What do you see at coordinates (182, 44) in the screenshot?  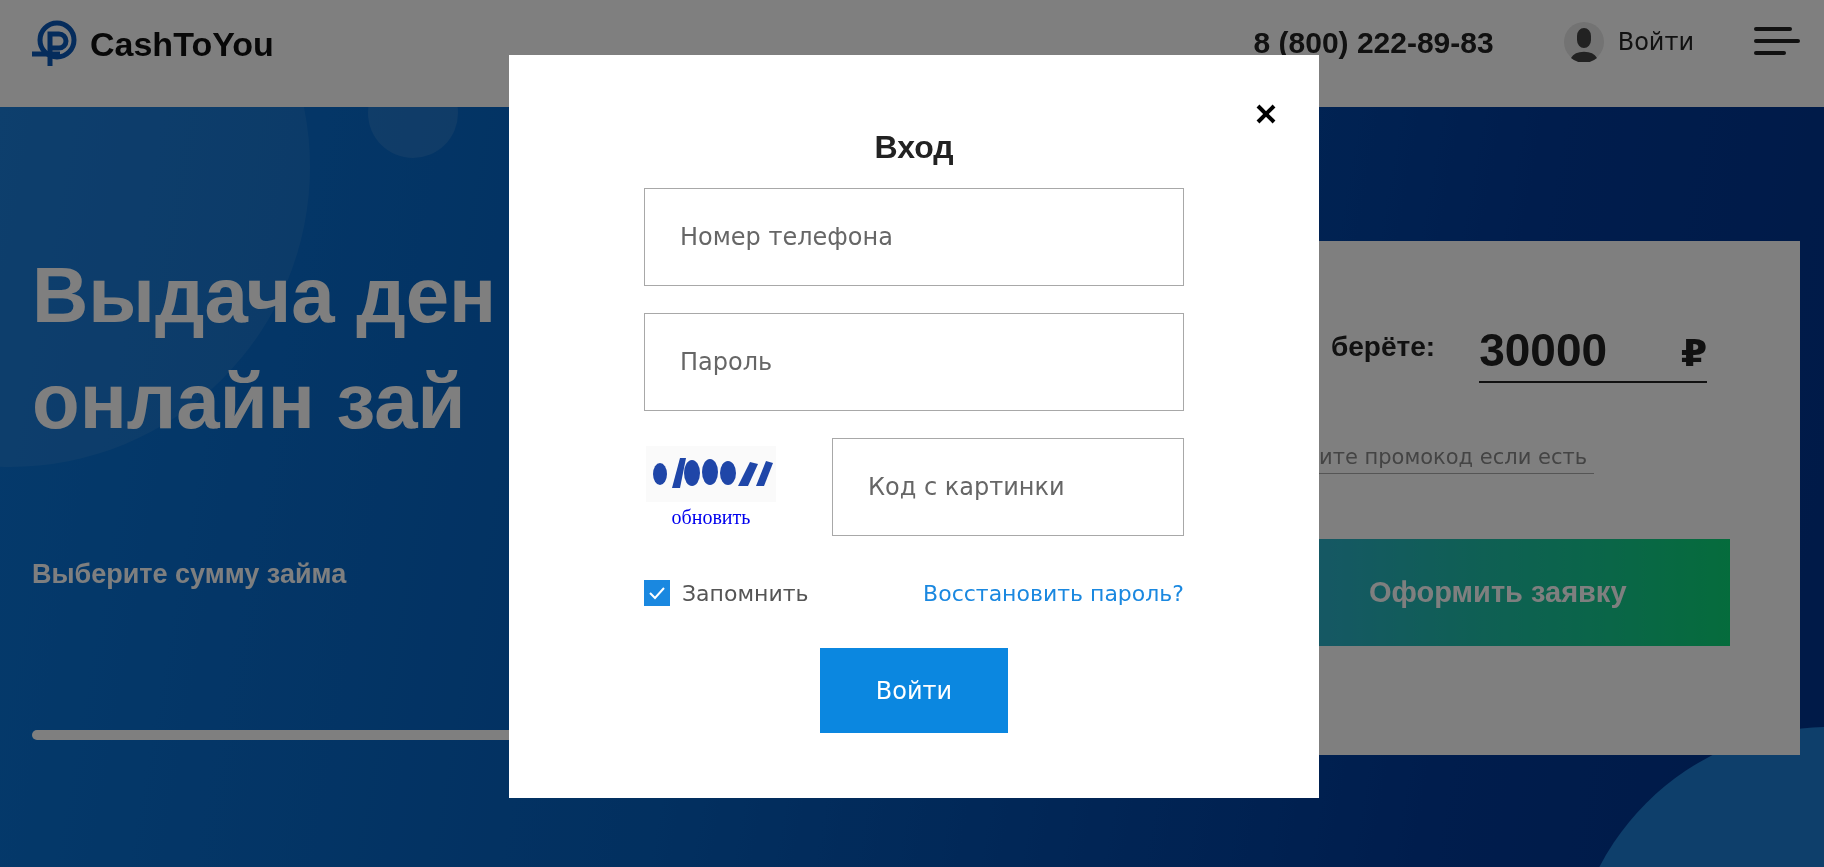 I see `logo-text: CashToYou` at bounding box center [182, 44].